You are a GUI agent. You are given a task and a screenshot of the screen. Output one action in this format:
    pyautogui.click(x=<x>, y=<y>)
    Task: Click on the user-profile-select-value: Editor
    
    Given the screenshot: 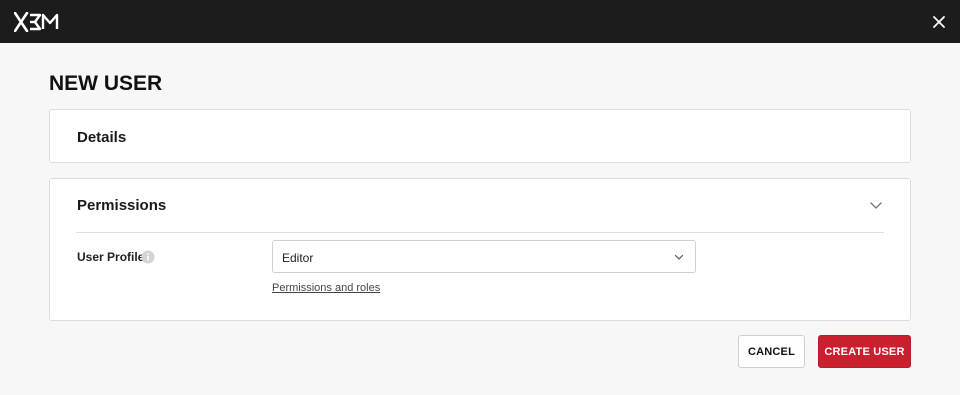 What is the action you would take?
    pyautogui.click(x=298, y=258)
    